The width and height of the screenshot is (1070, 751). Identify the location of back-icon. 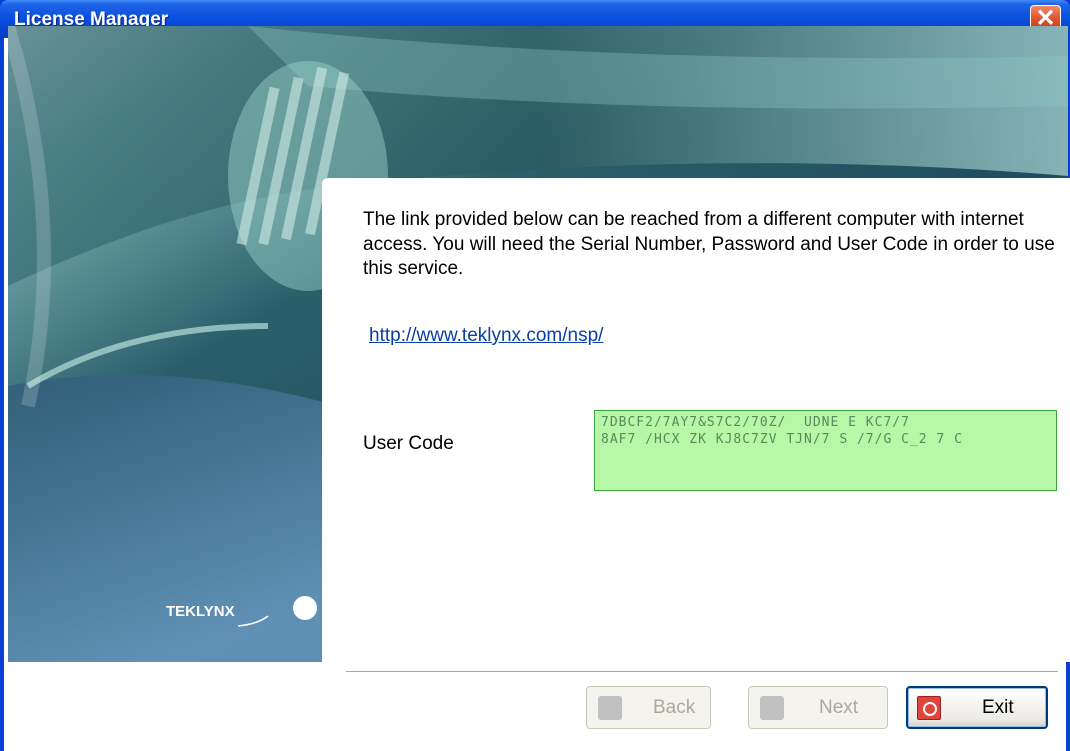
(610, 707).